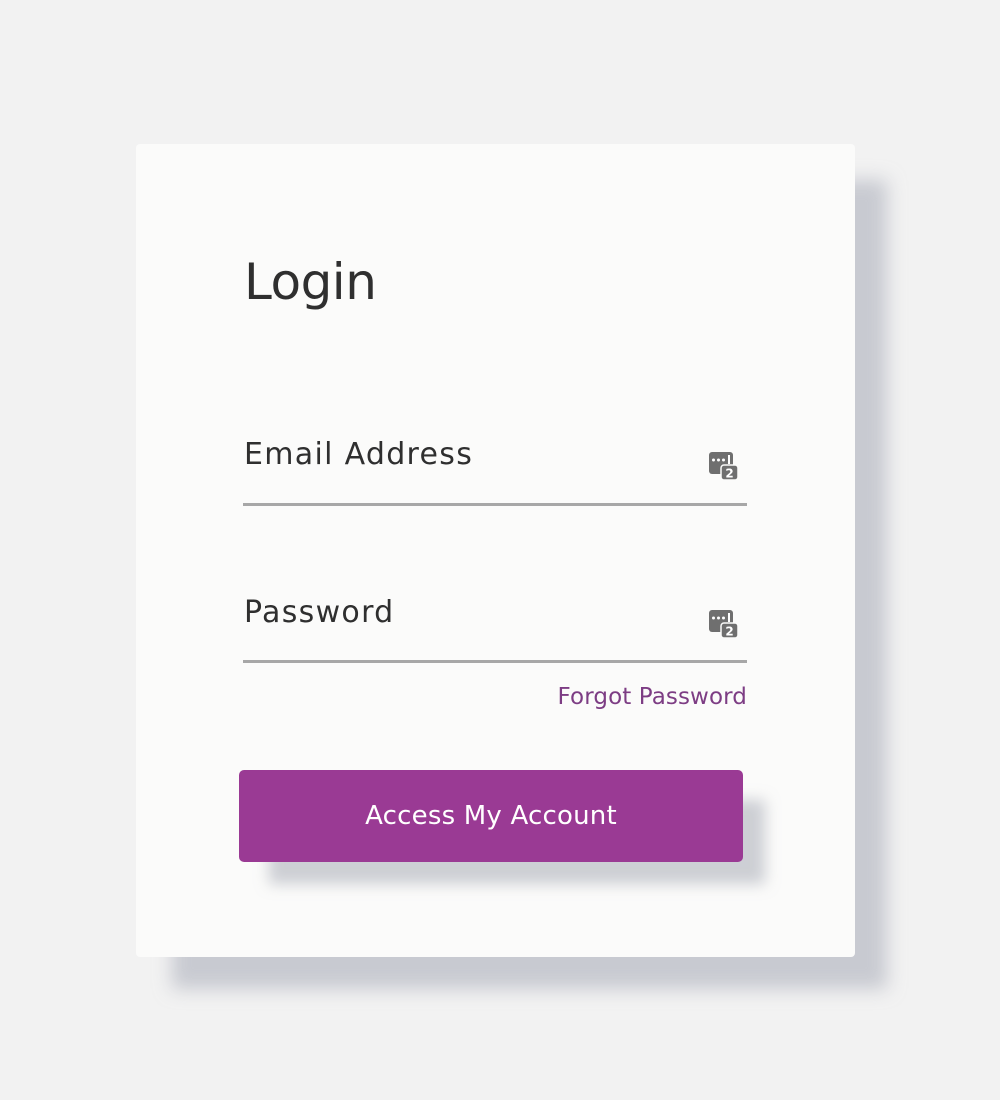 Image resolution: width=1000 pixels, height=1100 pixels. I want to click on password-field-container: 2, so click(495, 627).